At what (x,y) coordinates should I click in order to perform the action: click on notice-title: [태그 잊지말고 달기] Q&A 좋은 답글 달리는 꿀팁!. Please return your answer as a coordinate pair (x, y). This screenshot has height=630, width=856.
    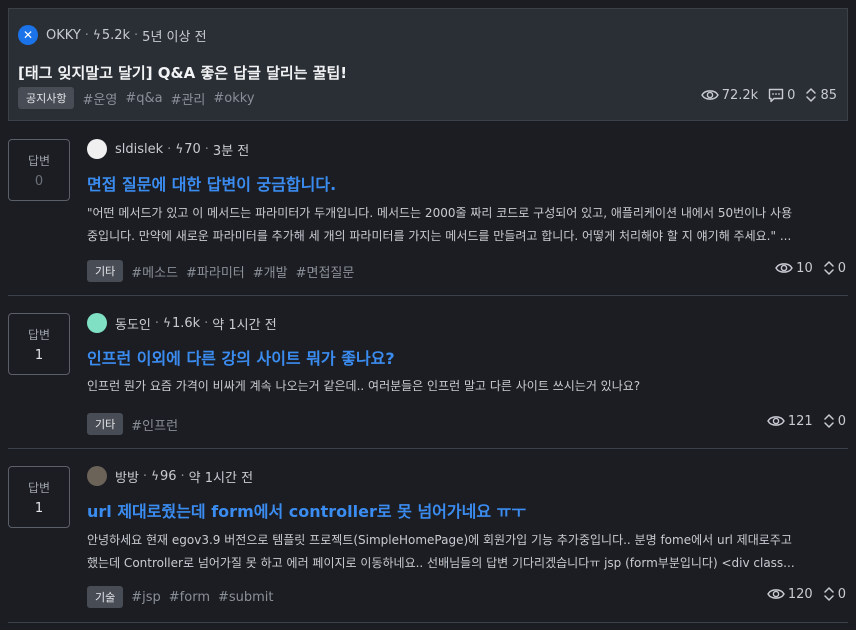
    Looking at the image, I should click on (182, 72).